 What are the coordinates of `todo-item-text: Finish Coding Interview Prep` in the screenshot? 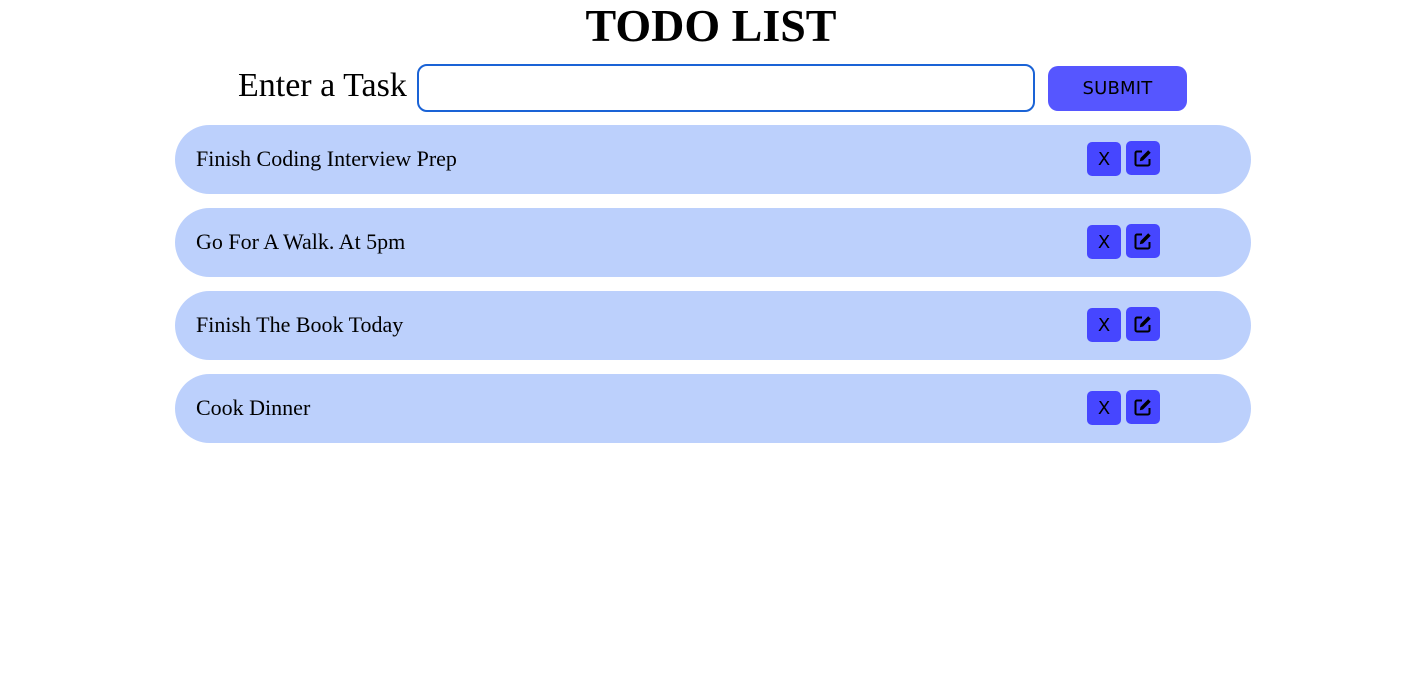 It's located at (326, 158).